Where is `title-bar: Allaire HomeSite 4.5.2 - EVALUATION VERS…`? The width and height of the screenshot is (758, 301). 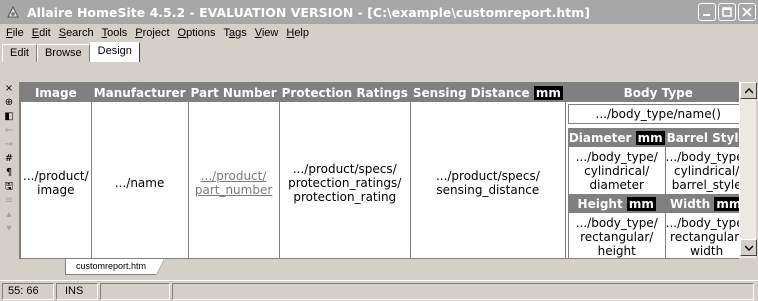
title-bar: Allaire HomeSite 4.5.2 - EVALUATION VERS… is located at coordinates (379, 12).